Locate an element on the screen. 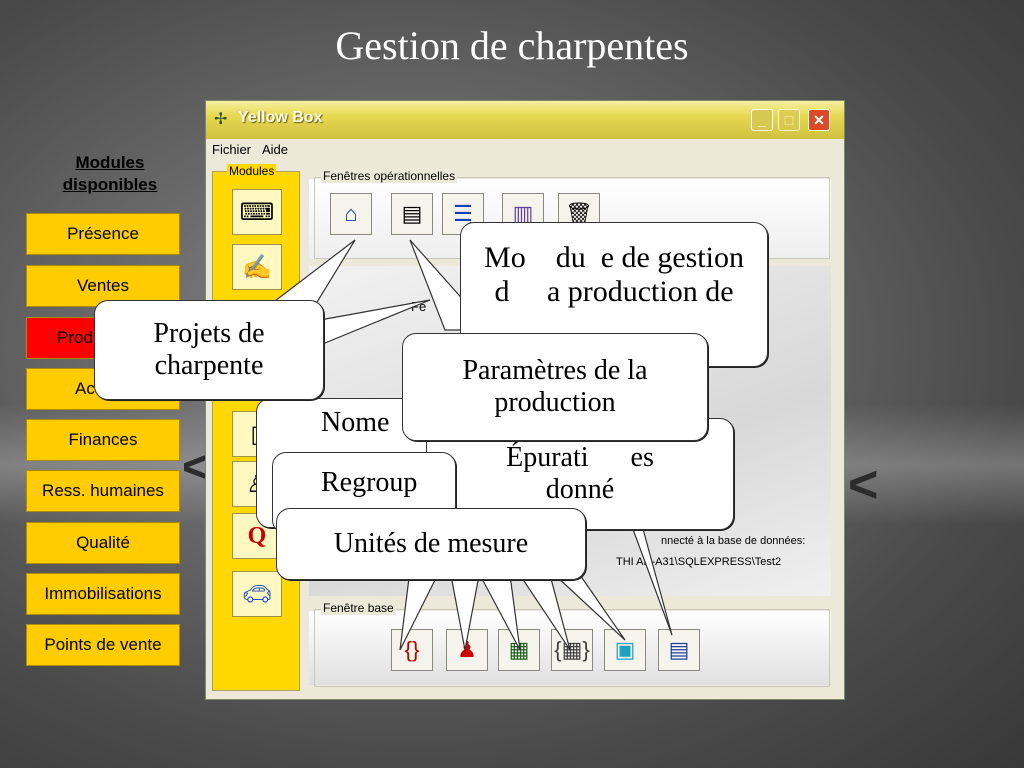 This screenshot has height=768, width=1024. callout-projets-line1: Projets de is located at coordinates (209, 333).